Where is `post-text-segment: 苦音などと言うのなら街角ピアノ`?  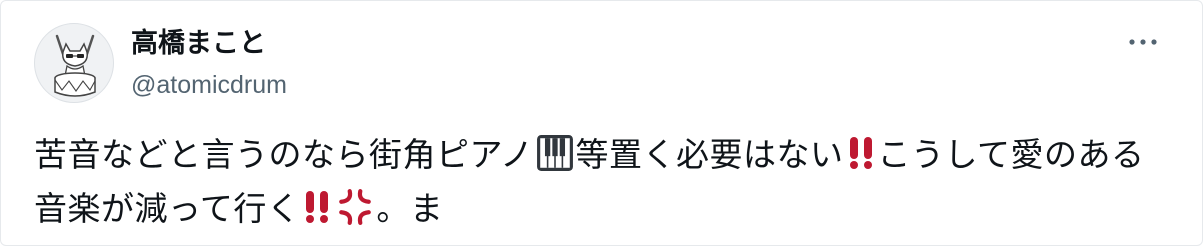
post-text-segment: 苦音などと言うのなら街角ピアノ is located at coordinates (284, 154).